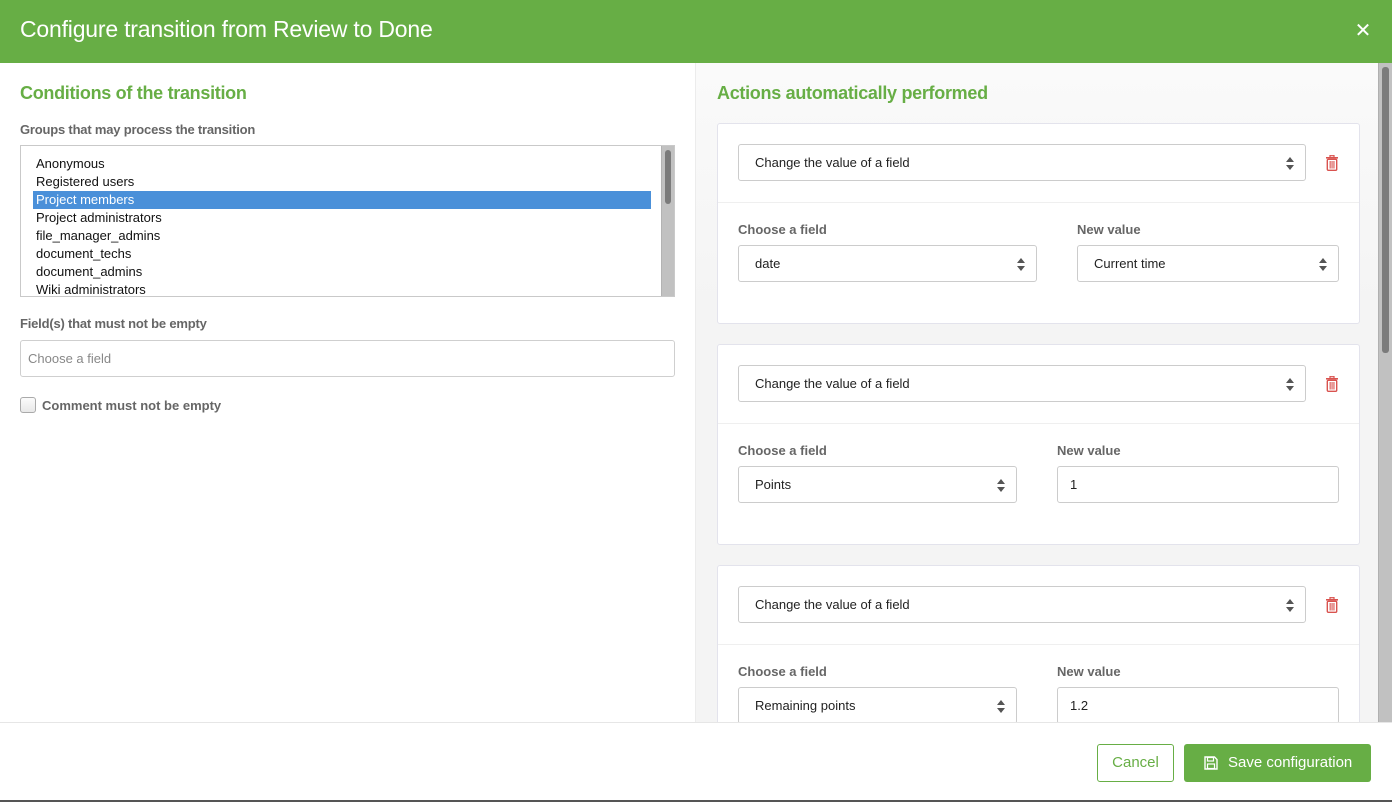  Describe the element at coordinates (1198, 704) in the screenshot. I see `new-value-input: 1.2` at that location.